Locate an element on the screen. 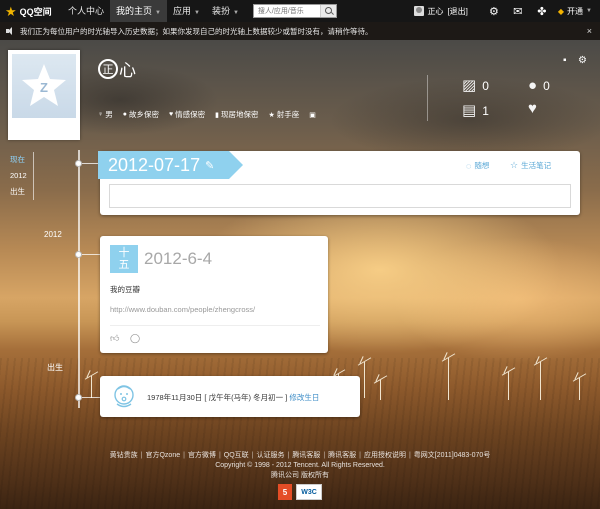  photo-count: 0 is located at coordinates (485, 85).